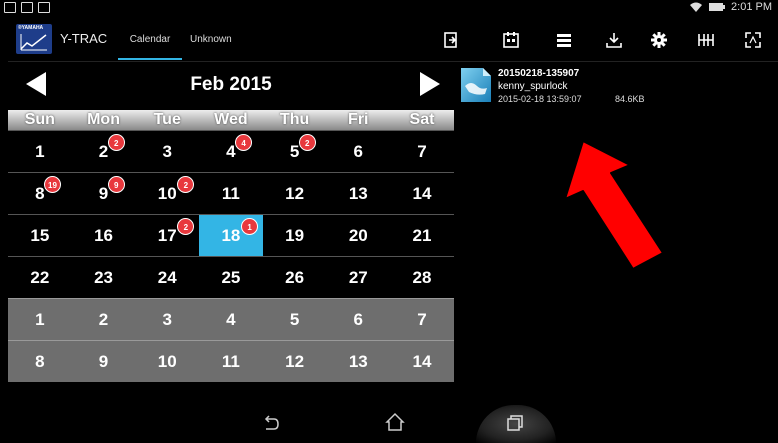 Image resolution: width=778 pixels, height=443 pixels. I want to click on notification-icons, so click(27, 7).